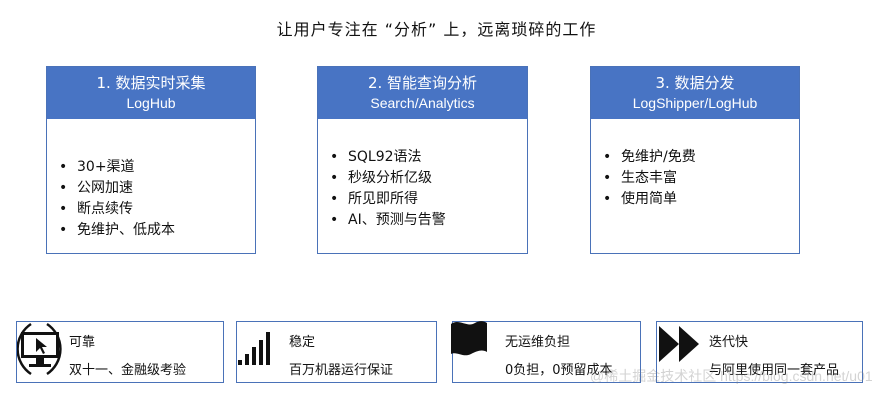 The width and height of the screenshot is (873, 405). Describe the element at coordinates (82, 342) in the screenshot. I see `feature-title: 可靠` at that location.